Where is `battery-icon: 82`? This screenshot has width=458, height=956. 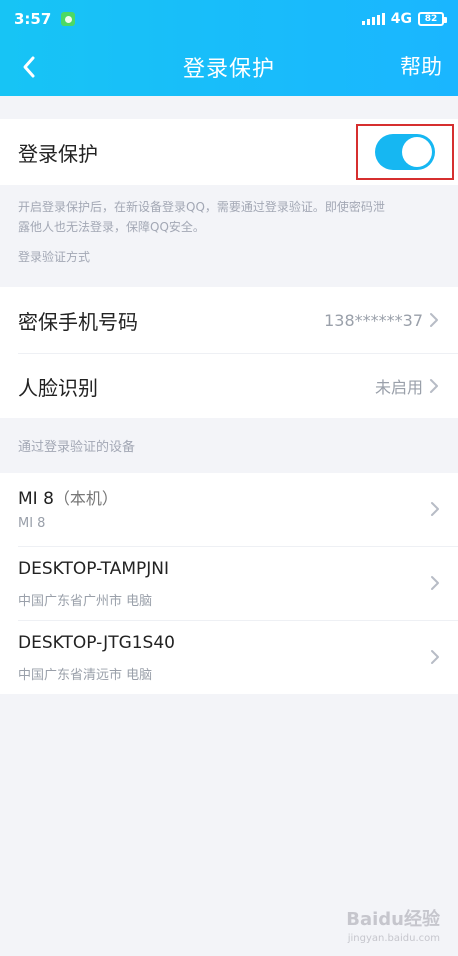
battery-icon: 82 is located at coordinates (432, 19).